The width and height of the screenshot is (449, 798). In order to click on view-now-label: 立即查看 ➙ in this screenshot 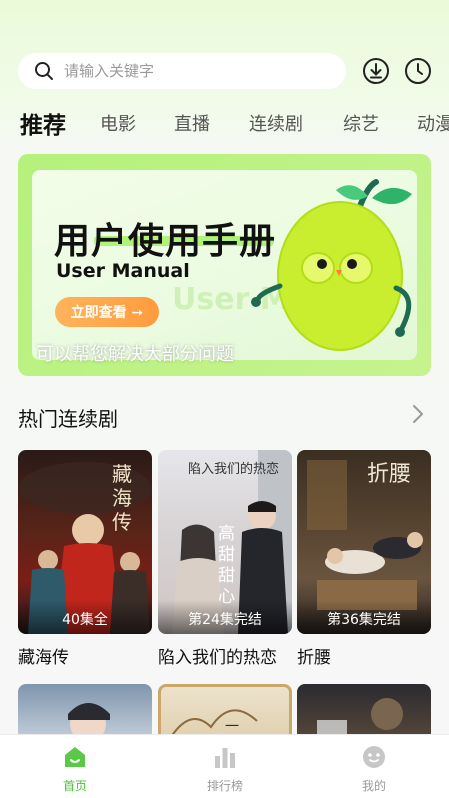, I will do `click(107, 313)`.